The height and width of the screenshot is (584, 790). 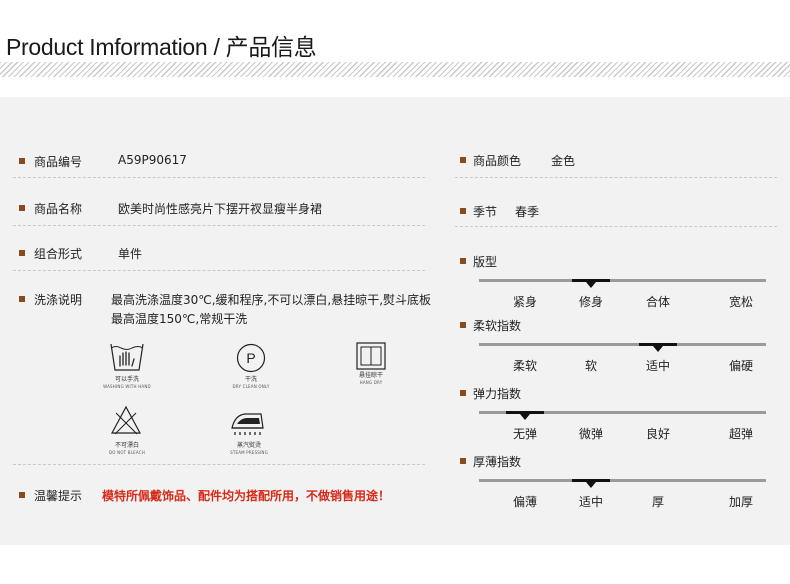 What do you see at coordinates (58, 496) in the screenshot?
I see `notice-label: 温馨提示` at bounding box center [58, 496].